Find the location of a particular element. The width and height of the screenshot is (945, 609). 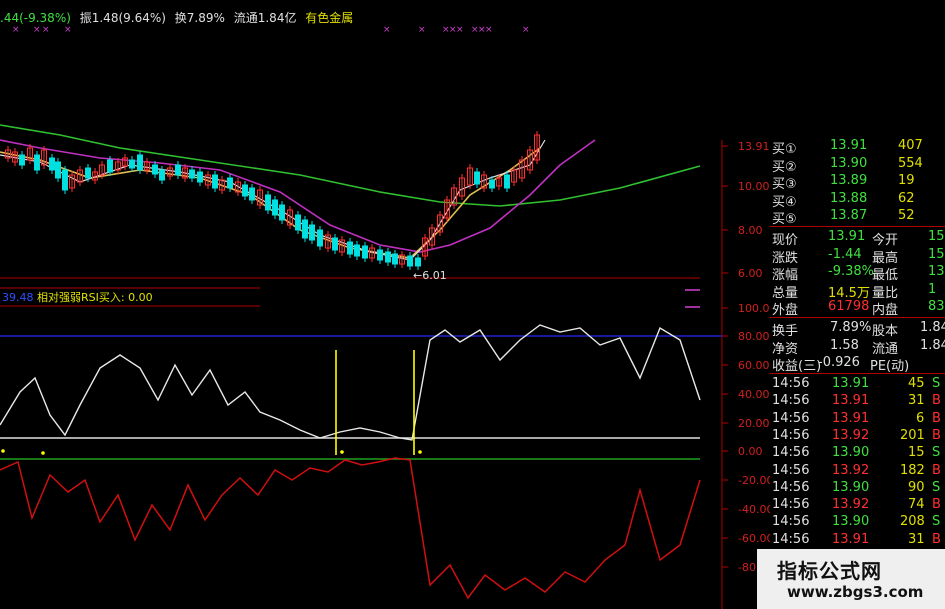

stats-row: 总量 14.5万 量比 1 is located at coordinates (857, 291).